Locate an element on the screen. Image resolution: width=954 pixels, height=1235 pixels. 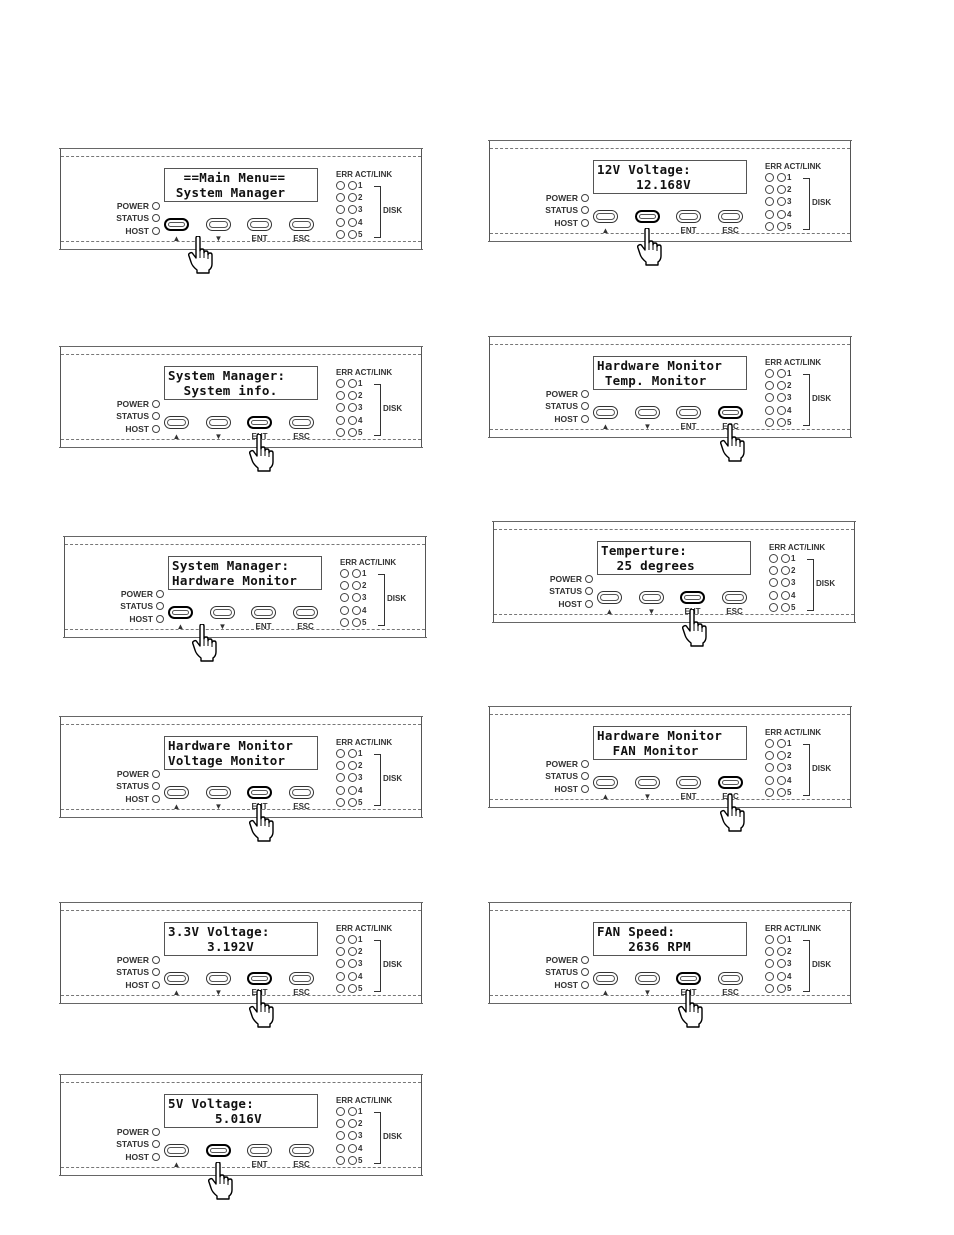
up-button-label: ▲ is located at coordinates (609, 611).